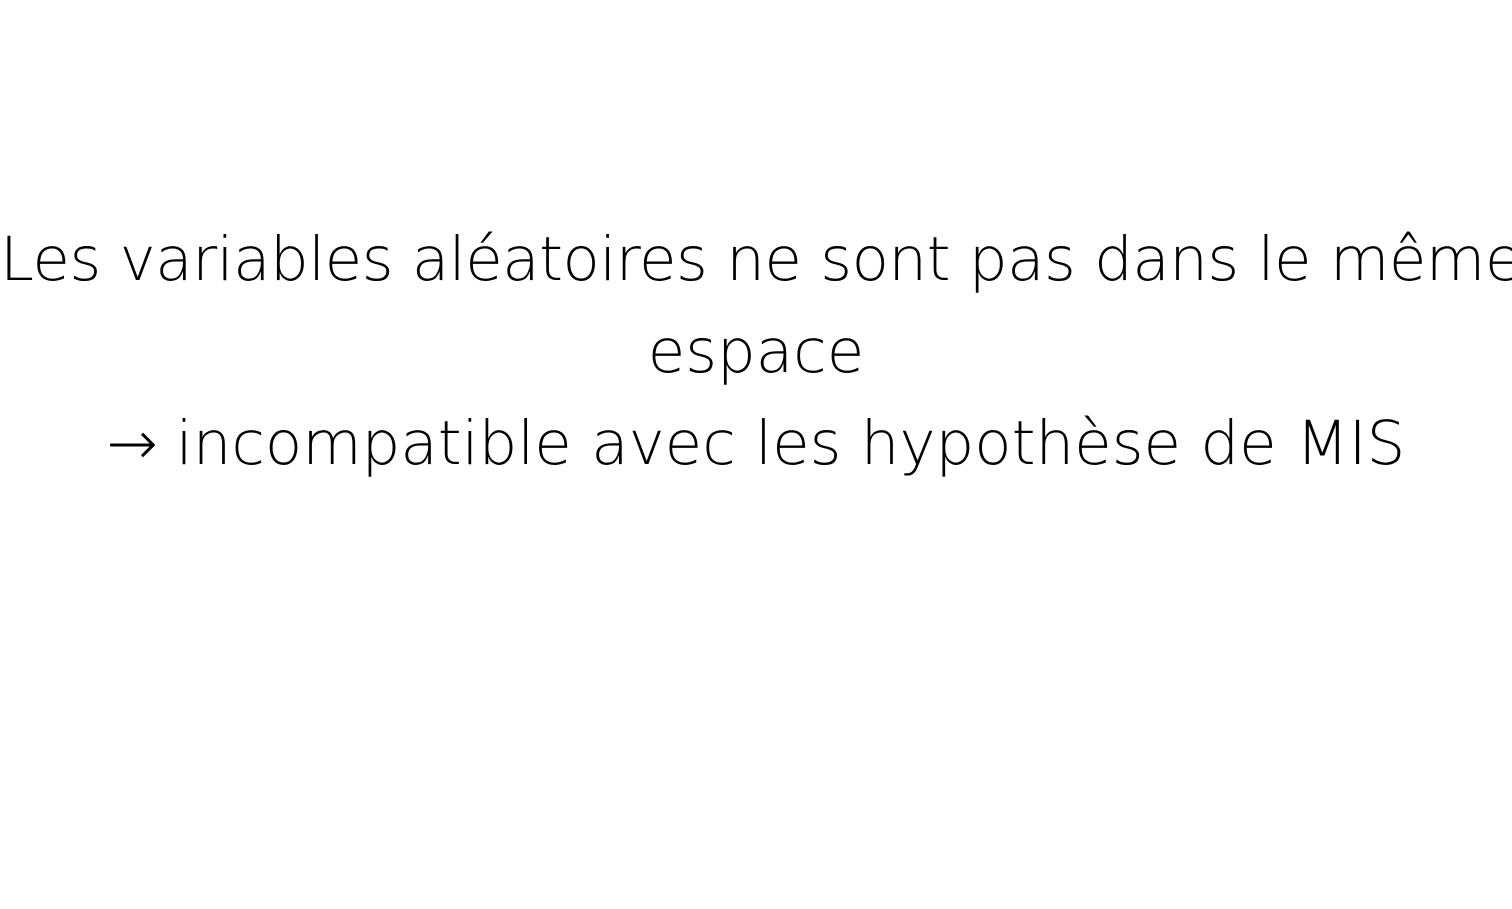 Image resolution: width=1512 pixels, height=909 pixels. I want to click on conclusion-line: → incompatible avec les hypothèse de MIS, so click(756, 444).